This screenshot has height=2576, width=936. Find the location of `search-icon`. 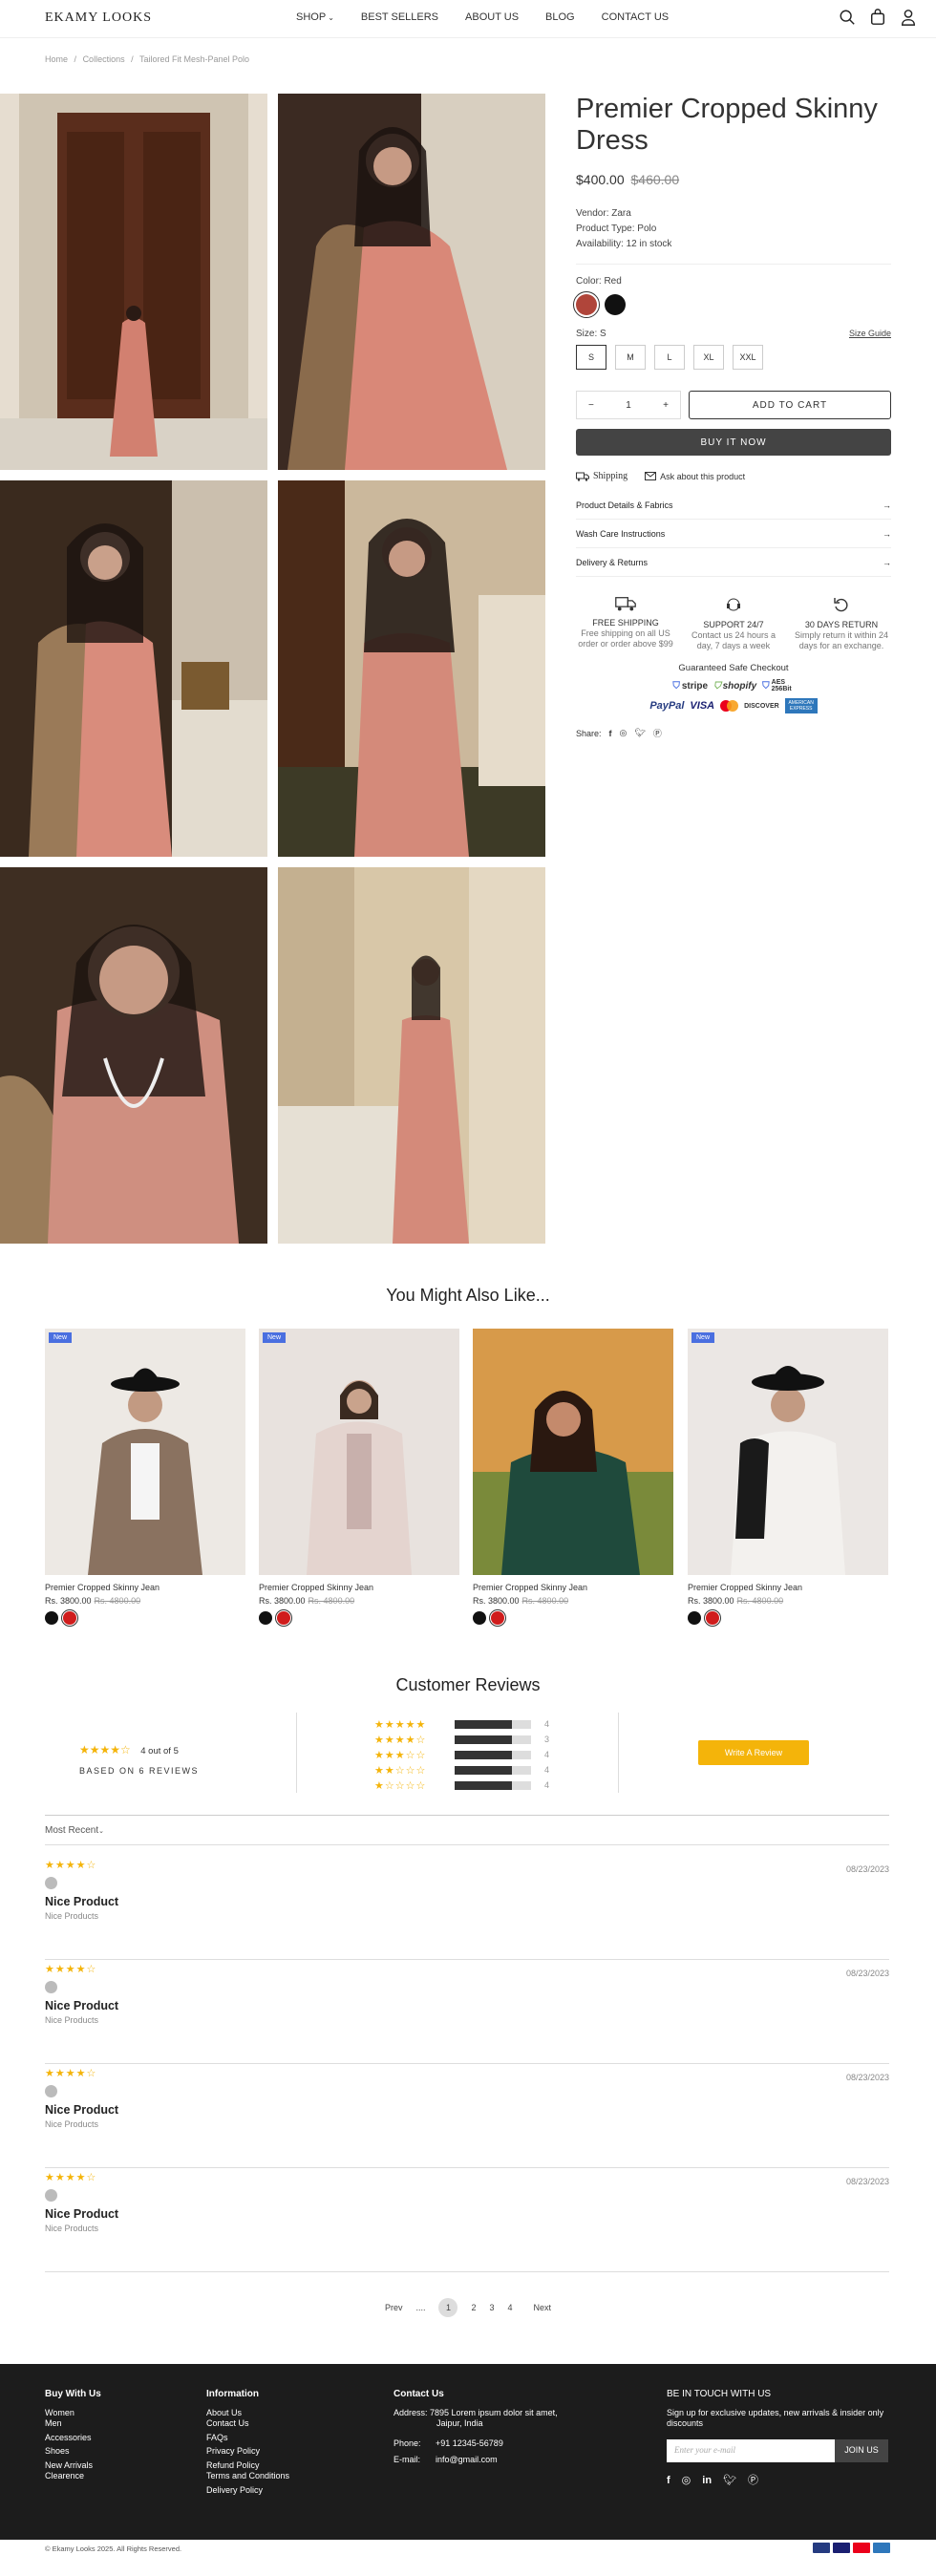

search-icon is located at coordinates (848, 17).